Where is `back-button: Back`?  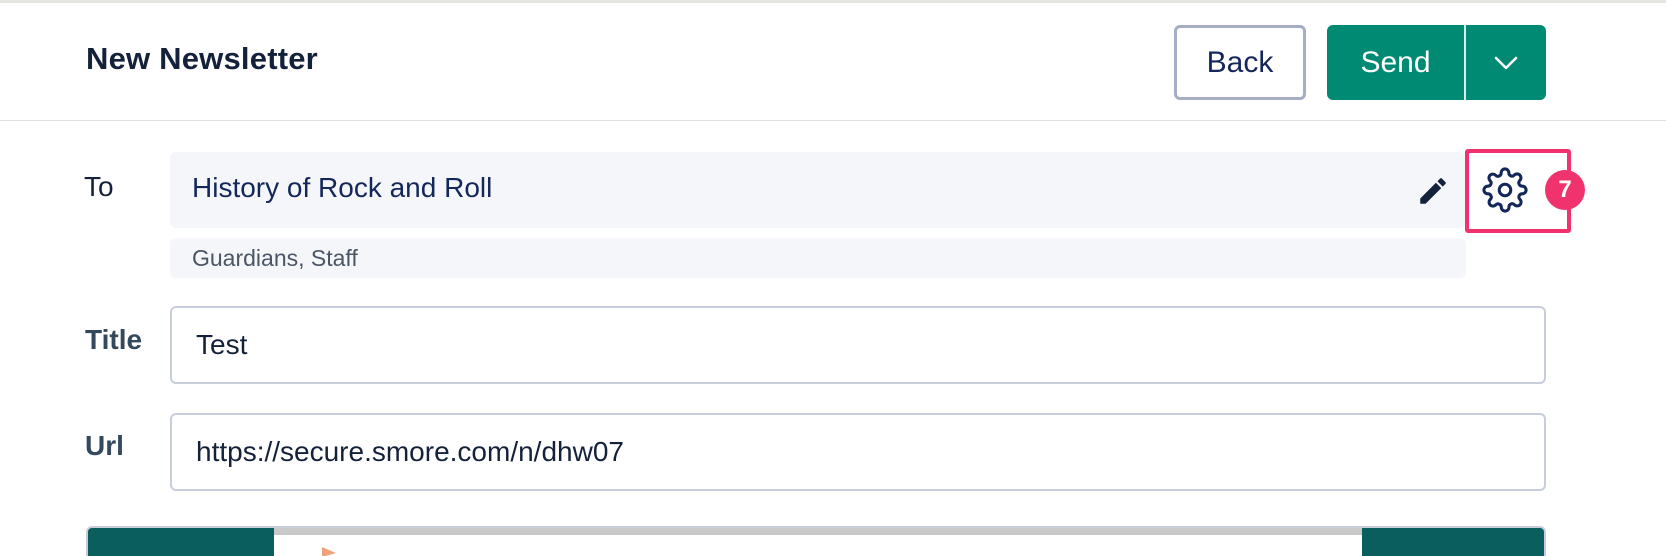
back-button: Back is located at coordinates (1240, 62).